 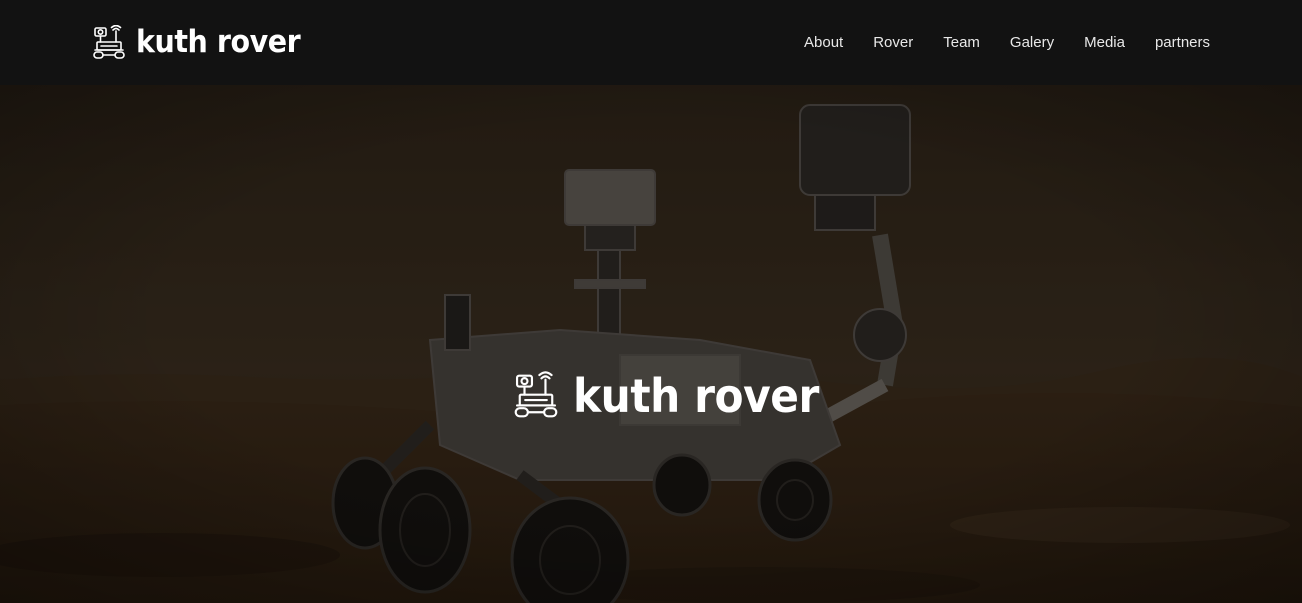 I want to click on nav-item-media: Media, so click(x=1104, y=43).